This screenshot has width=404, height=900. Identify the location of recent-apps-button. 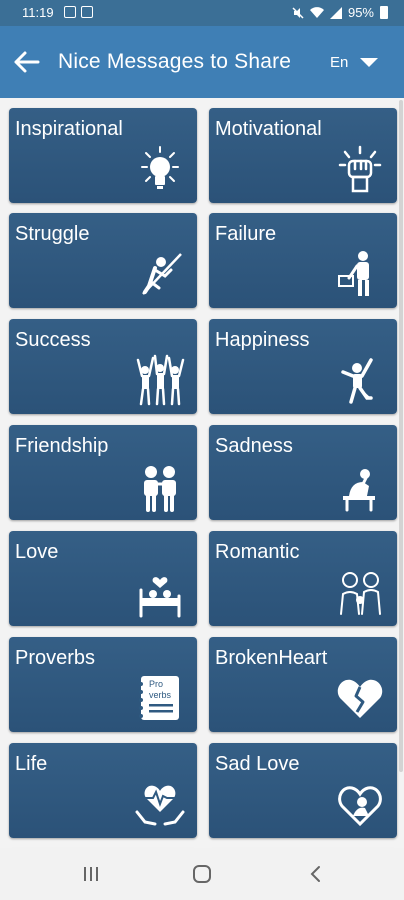
(91, 874).